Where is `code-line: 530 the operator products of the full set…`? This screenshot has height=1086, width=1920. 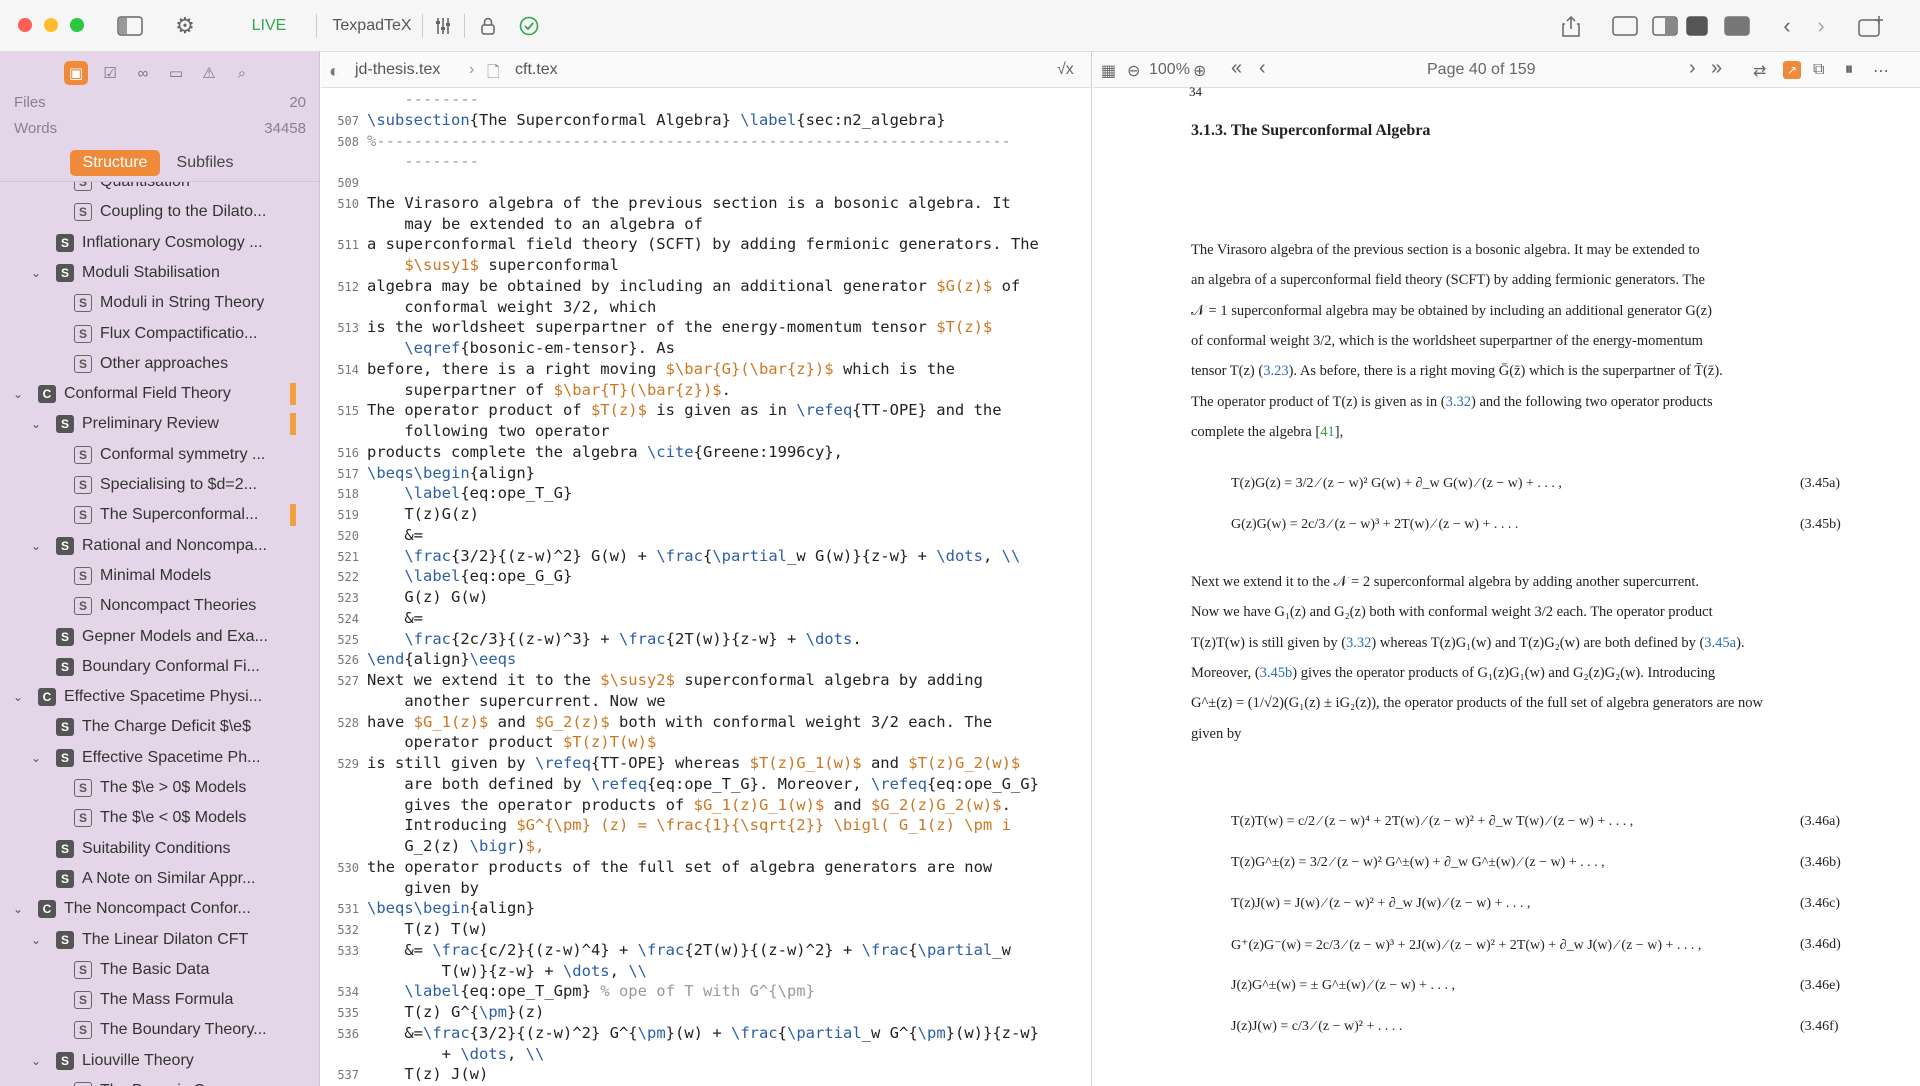 code-line: 530 the operator products of the full set… is located at coordinates (706, 868).